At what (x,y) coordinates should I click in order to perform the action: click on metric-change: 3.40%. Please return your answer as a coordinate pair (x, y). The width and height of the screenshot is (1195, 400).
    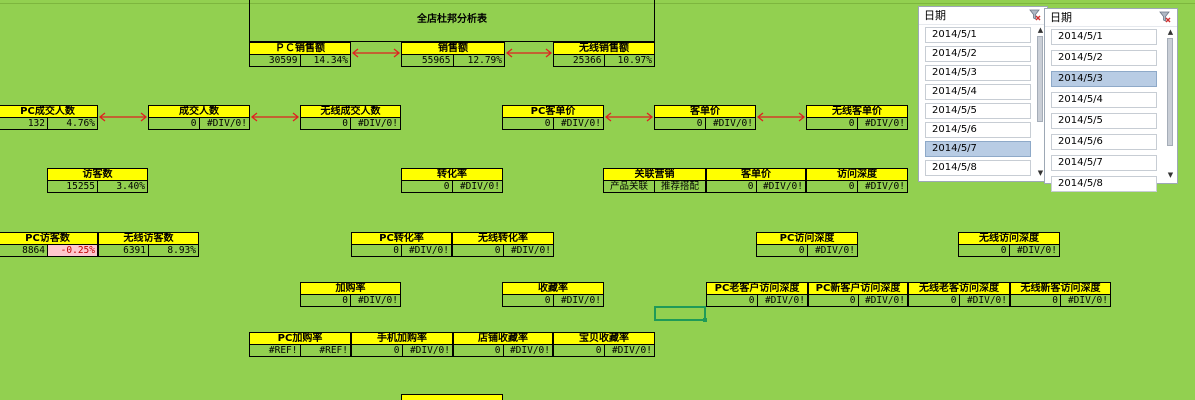
    Looking at the image, I should click on (123, 187).